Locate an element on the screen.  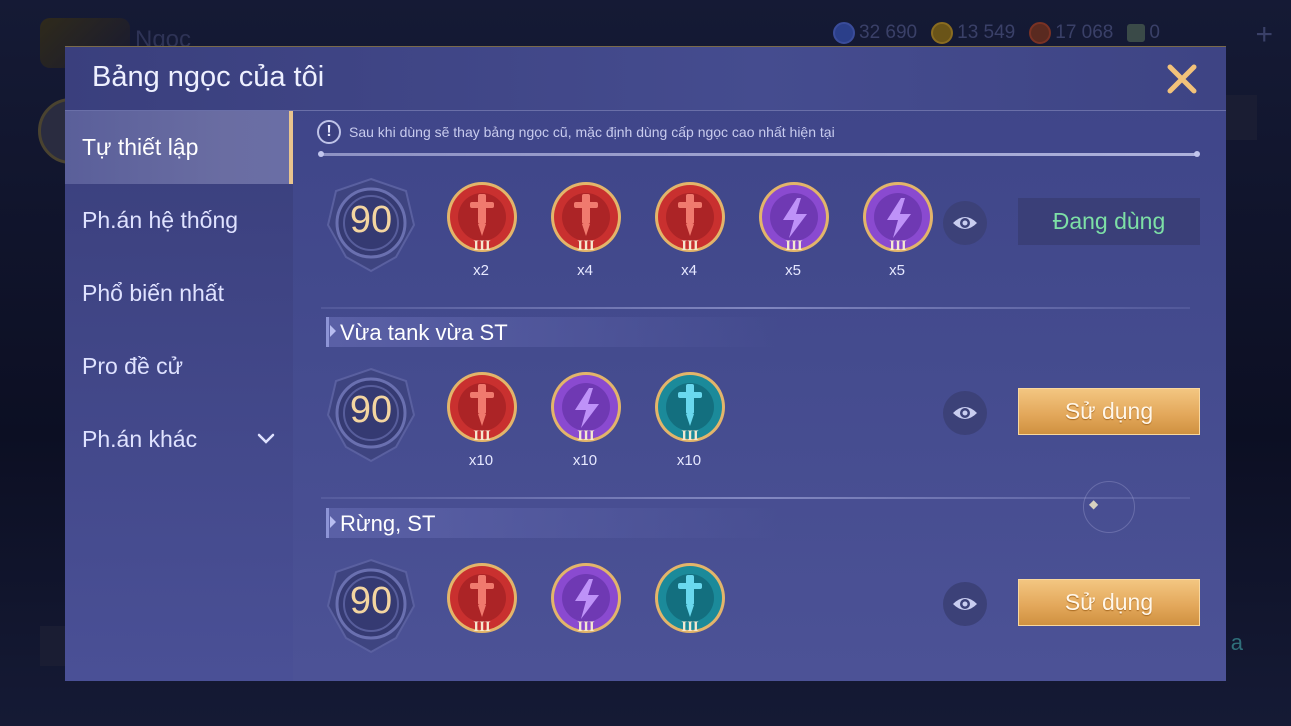
in-use-button: Đang dùng is located at coordinates (1109, 221).